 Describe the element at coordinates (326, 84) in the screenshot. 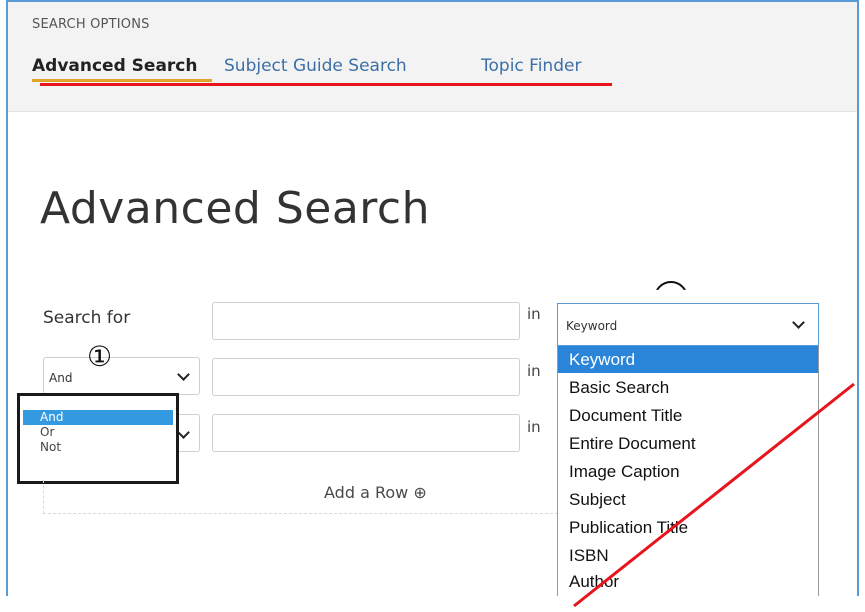

I see `annotation-underline` at that location.